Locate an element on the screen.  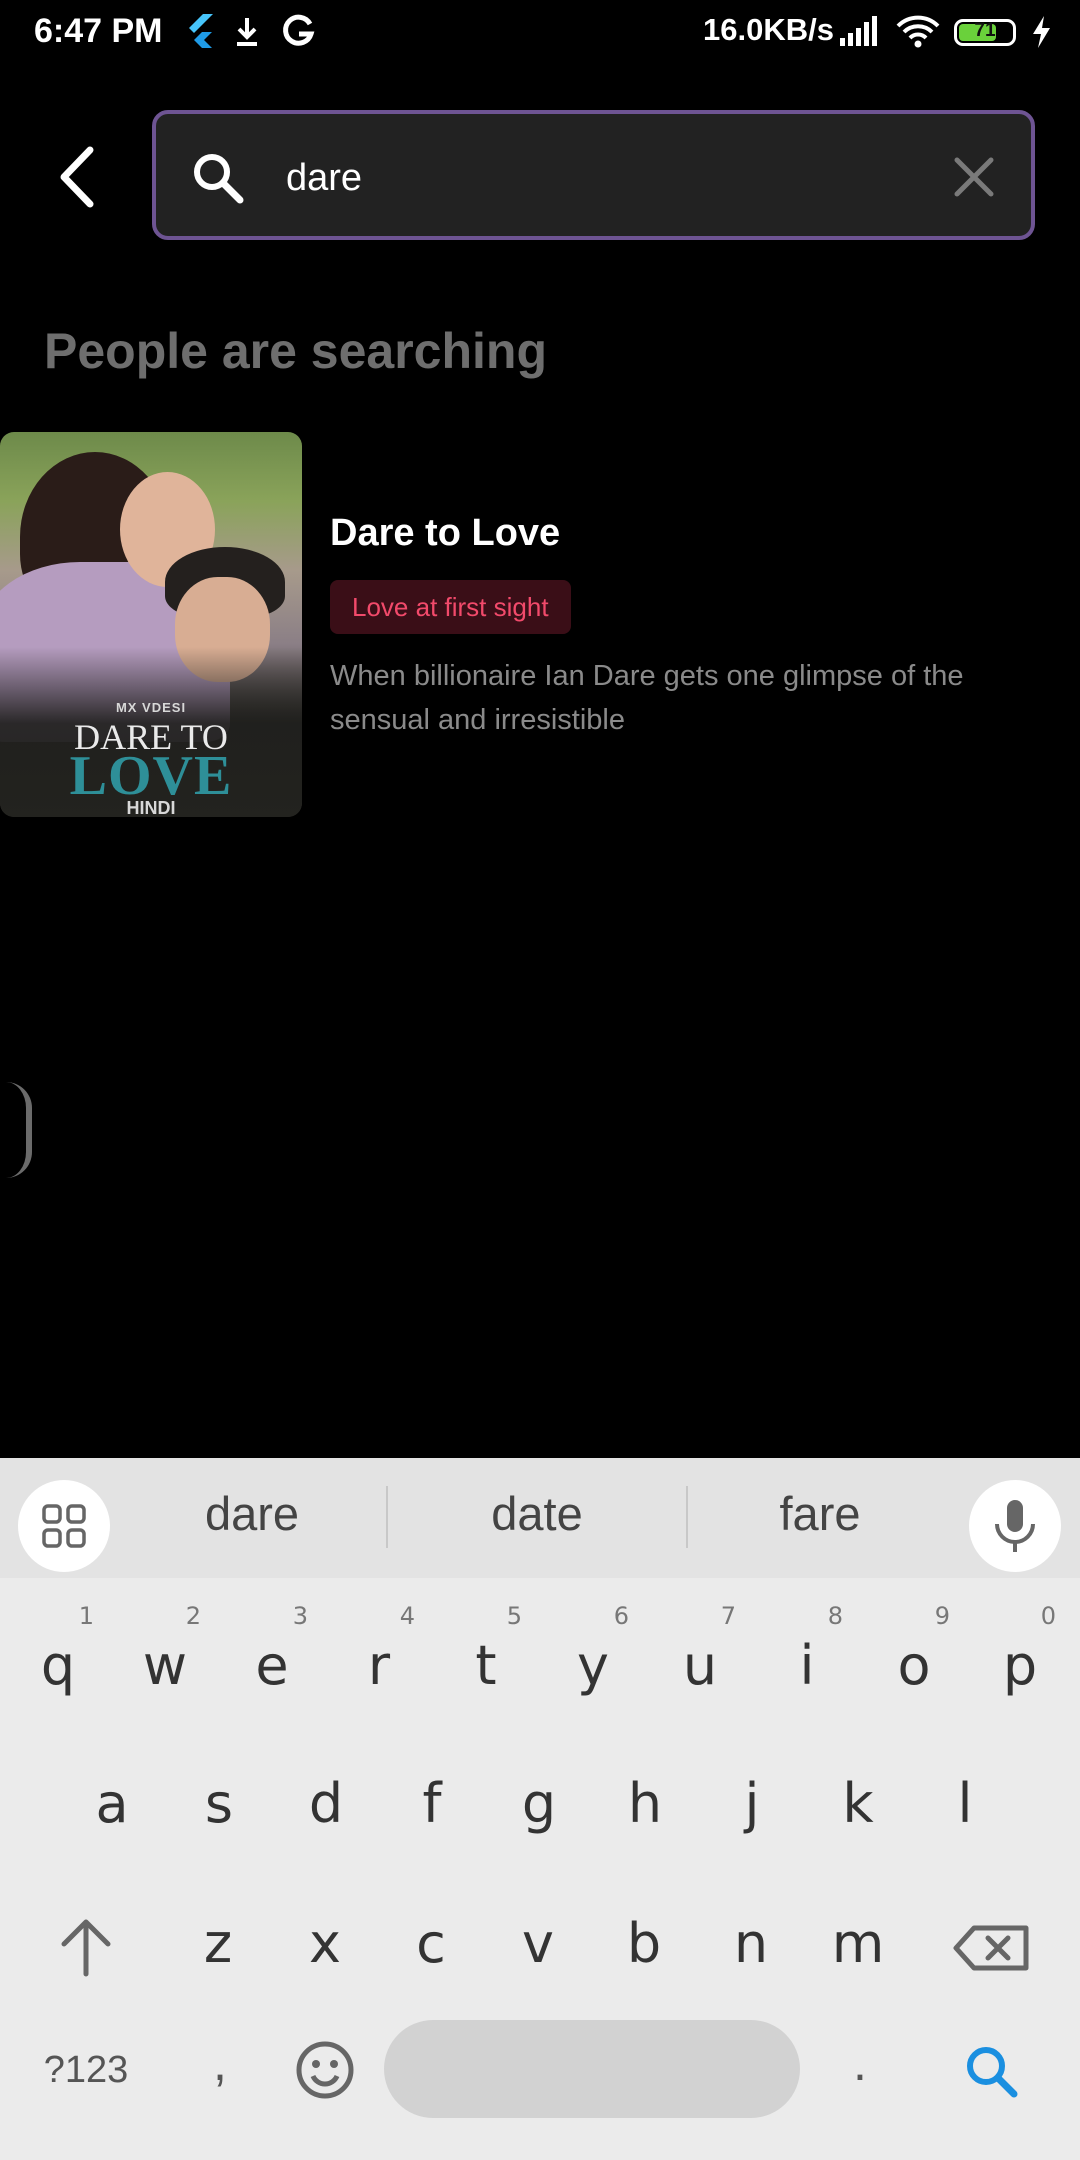
key-w: w2 is located at coordinates (165, 1658).